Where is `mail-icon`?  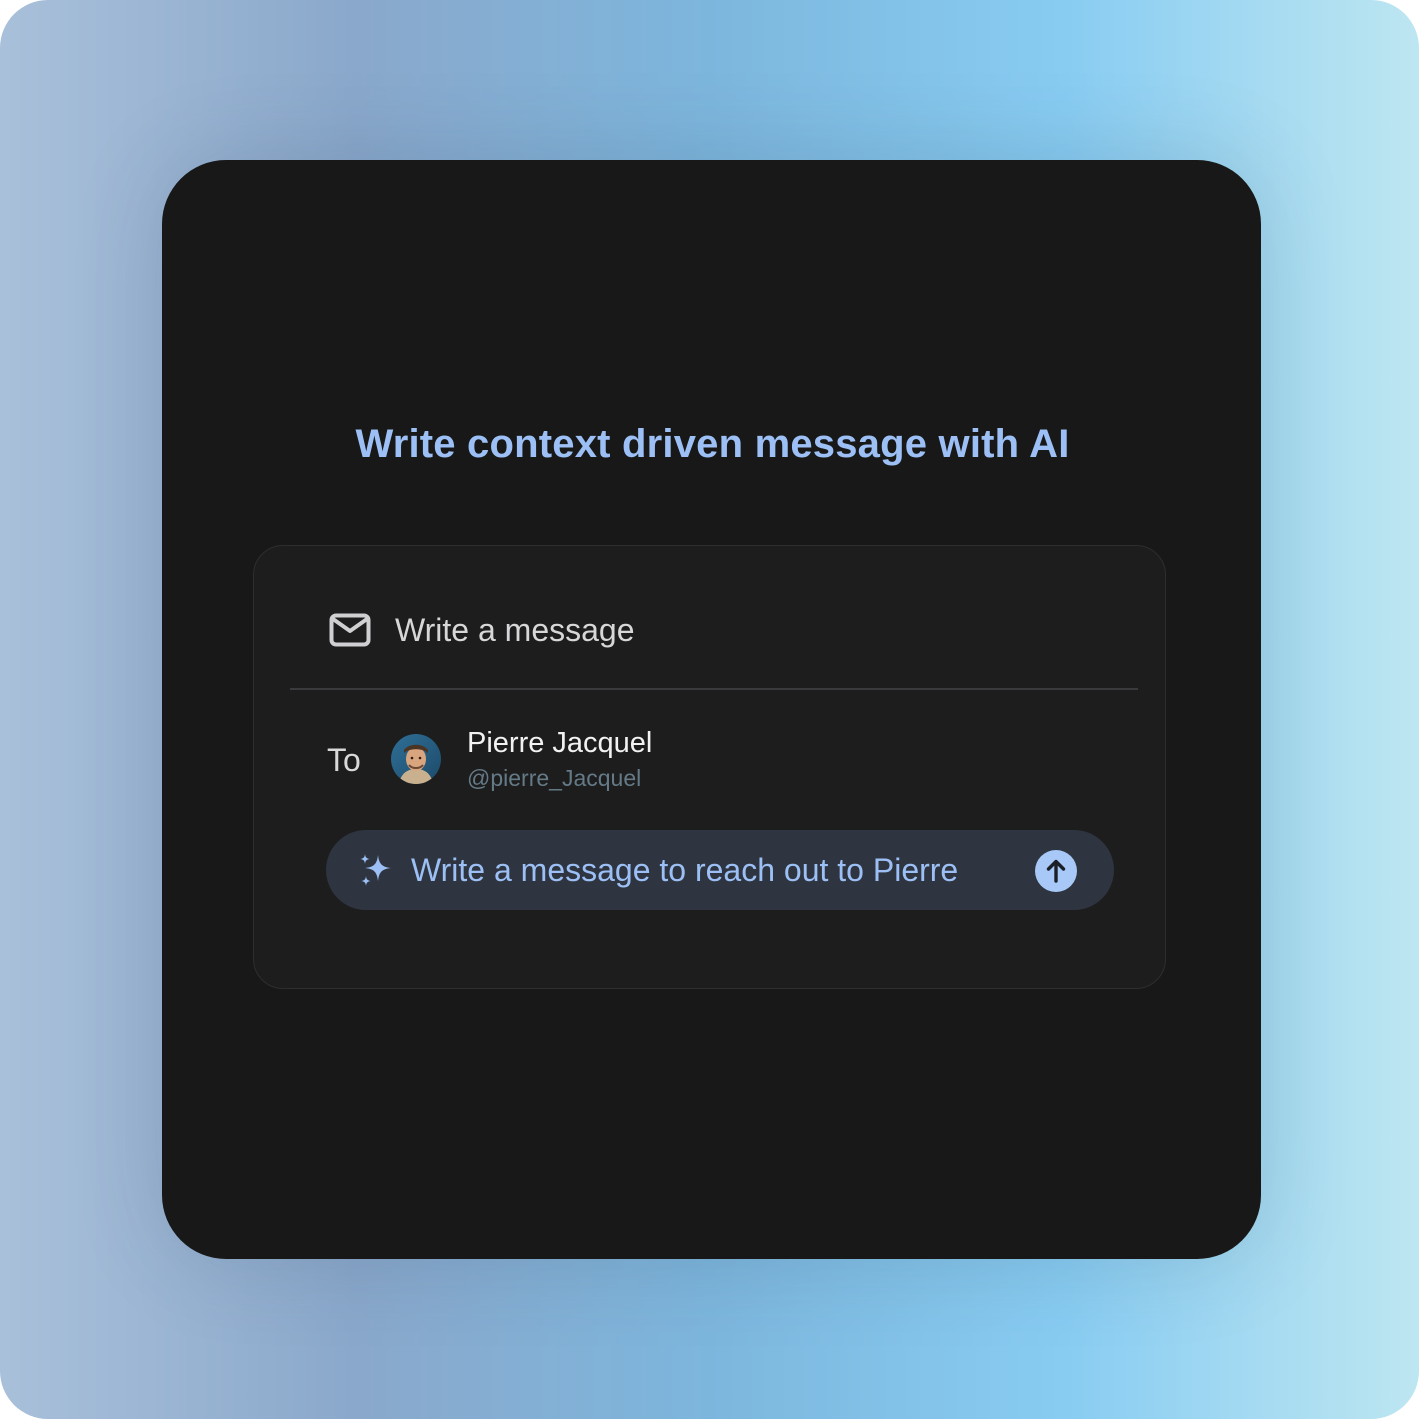 mail-icon is located at coordinates (350, 630).